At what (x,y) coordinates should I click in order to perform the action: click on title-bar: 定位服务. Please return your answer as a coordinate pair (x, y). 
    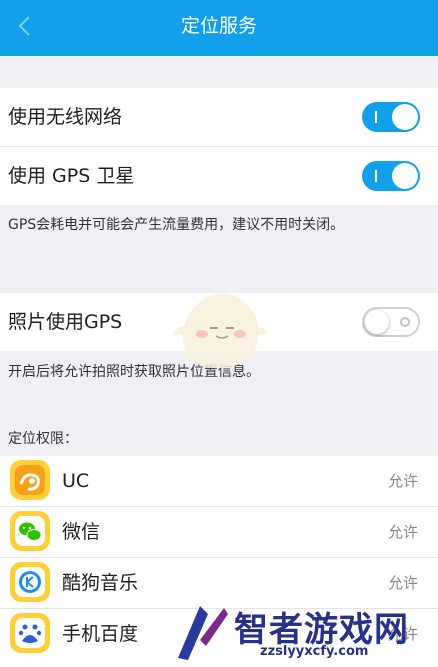
    Looking at the image, I should click on (219, 28).